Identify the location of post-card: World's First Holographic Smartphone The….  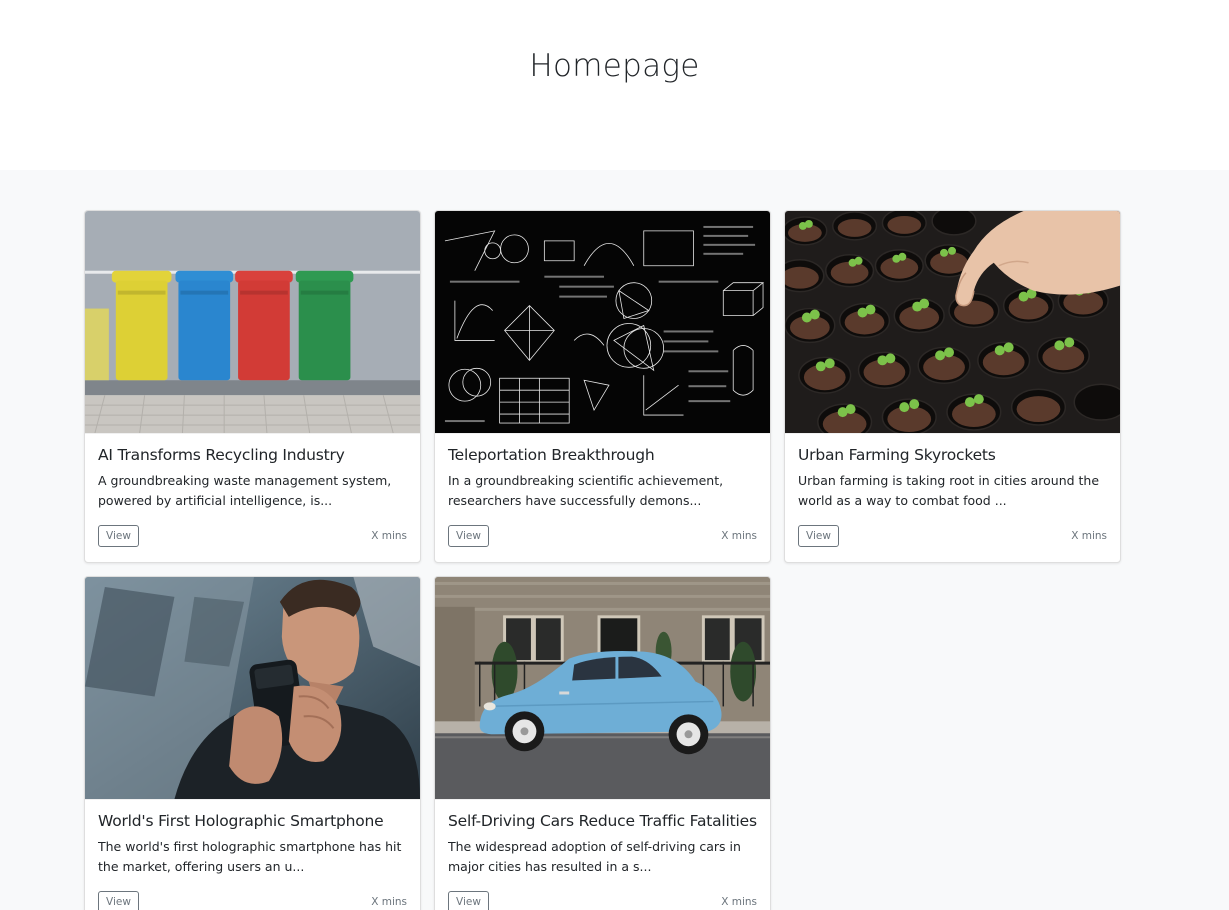
(252, 743).